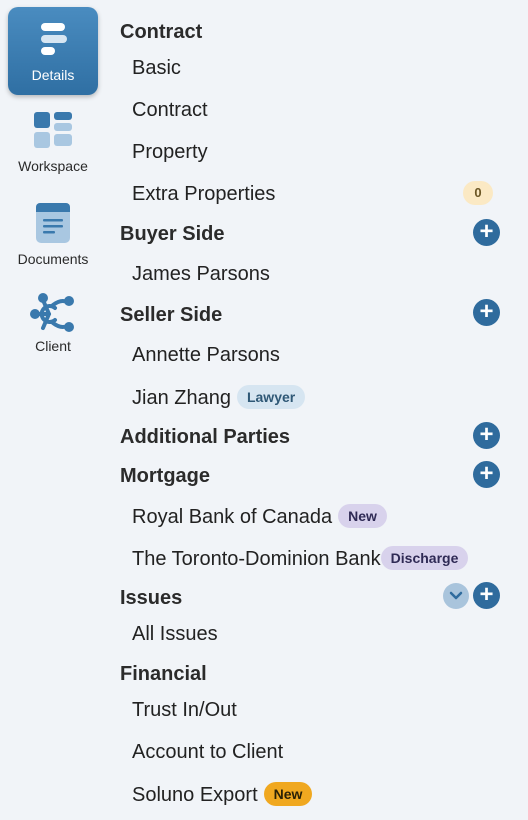 Image resolution: width=528 pixels, height=820 pixels. I want to click on nav-item-annette-parsons: Annette Parsons, so click(206, 355).